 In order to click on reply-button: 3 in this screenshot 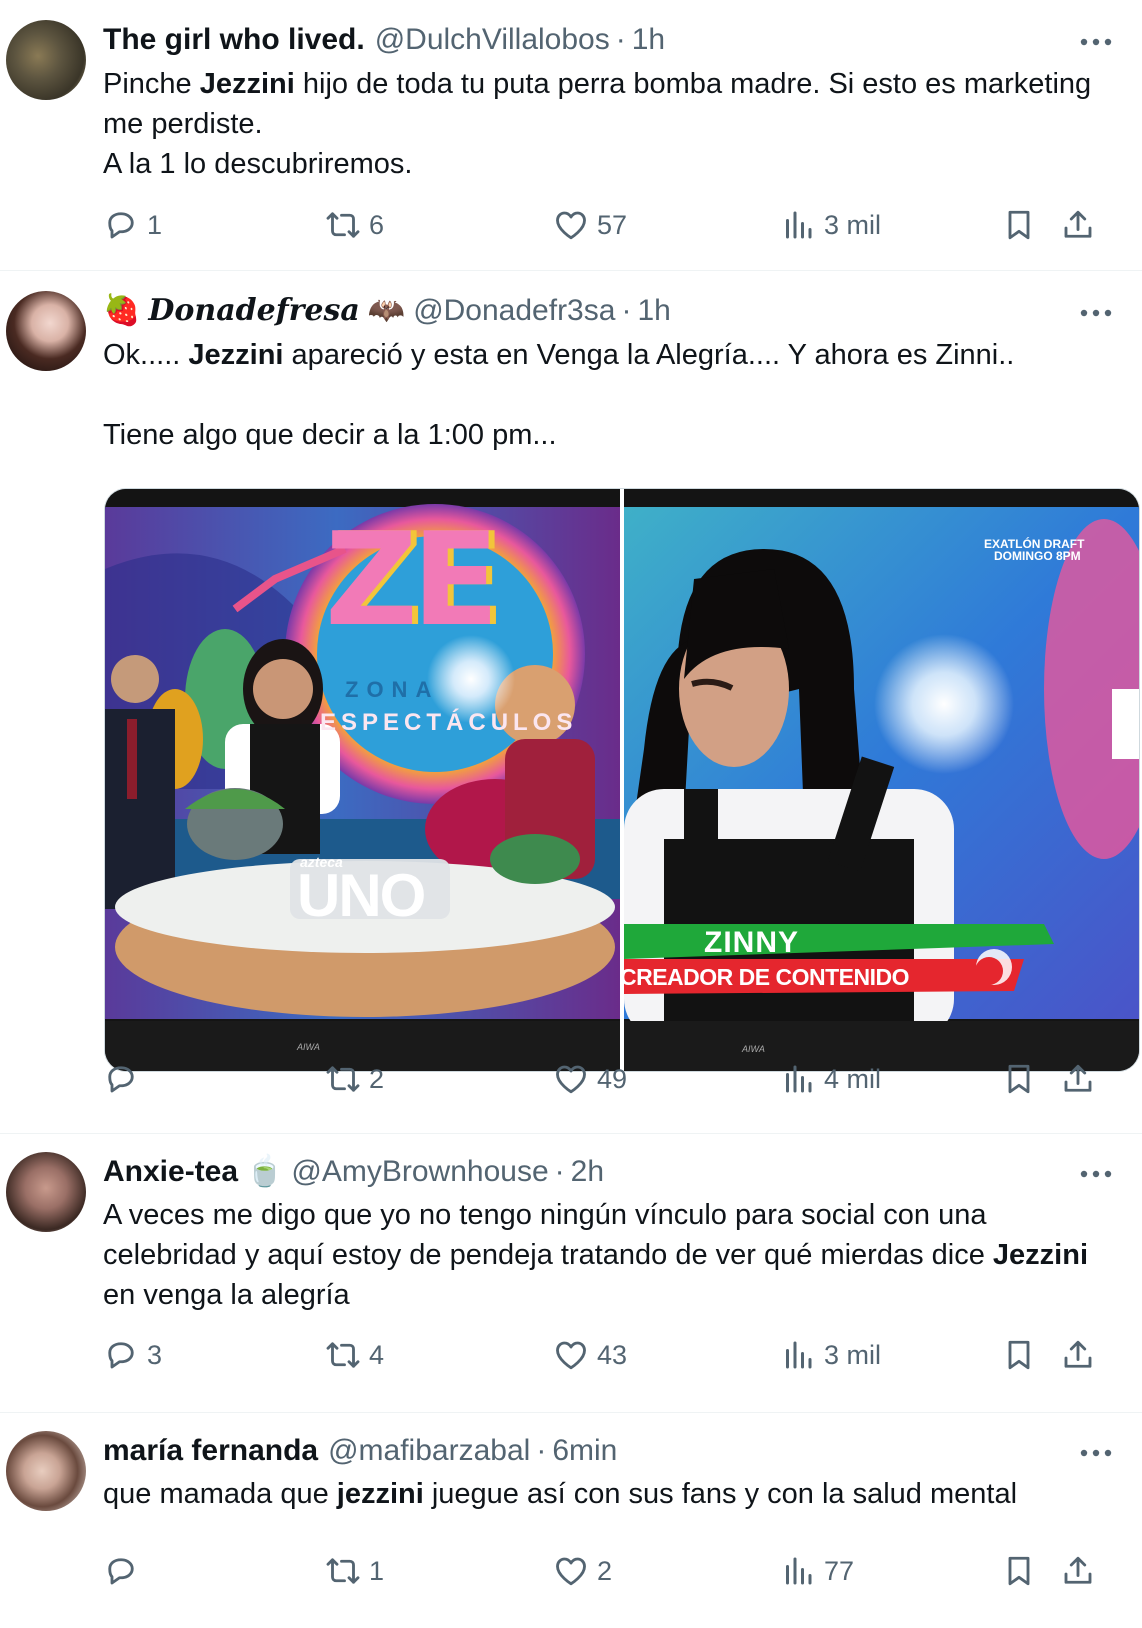, I will do `click(132, 1355)`.